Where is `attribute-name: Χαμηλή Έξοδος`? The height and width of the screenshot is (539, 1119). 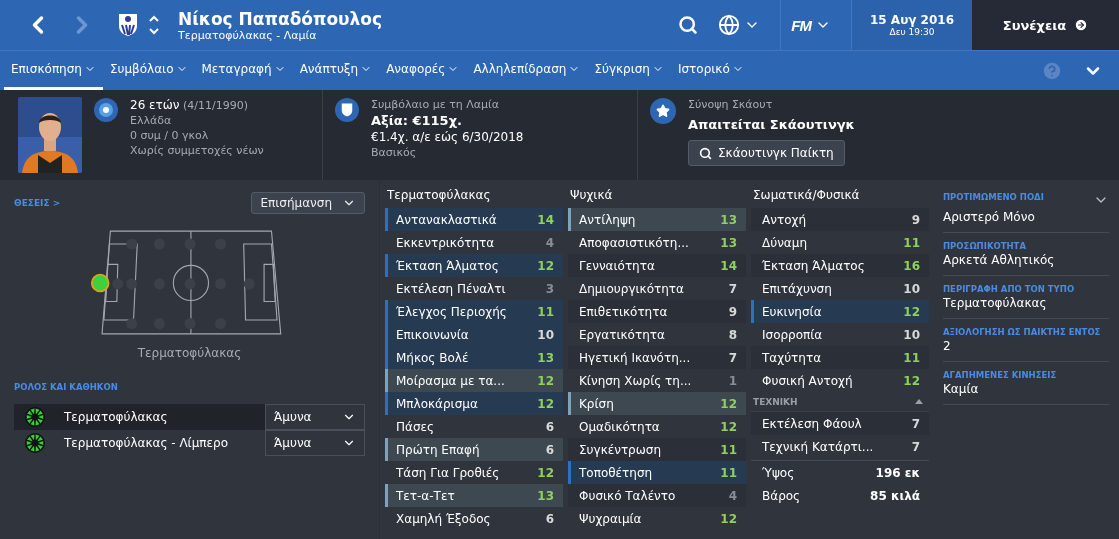
attribute-name: Χαμηλή Έξοδος is located at coordinates (443, 518).